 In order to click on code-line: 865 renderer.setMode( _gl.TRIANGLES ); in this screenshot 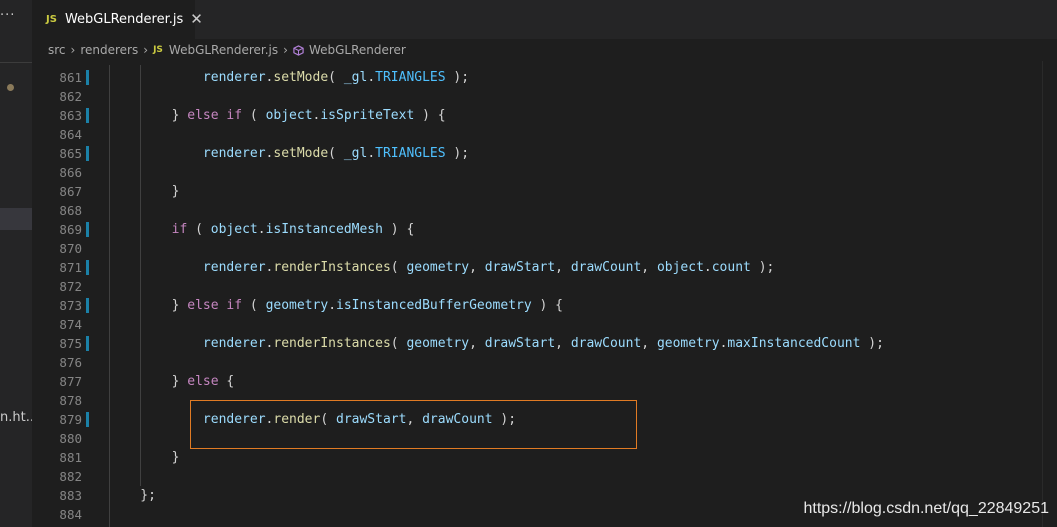, I will do `click(544, 153)`.